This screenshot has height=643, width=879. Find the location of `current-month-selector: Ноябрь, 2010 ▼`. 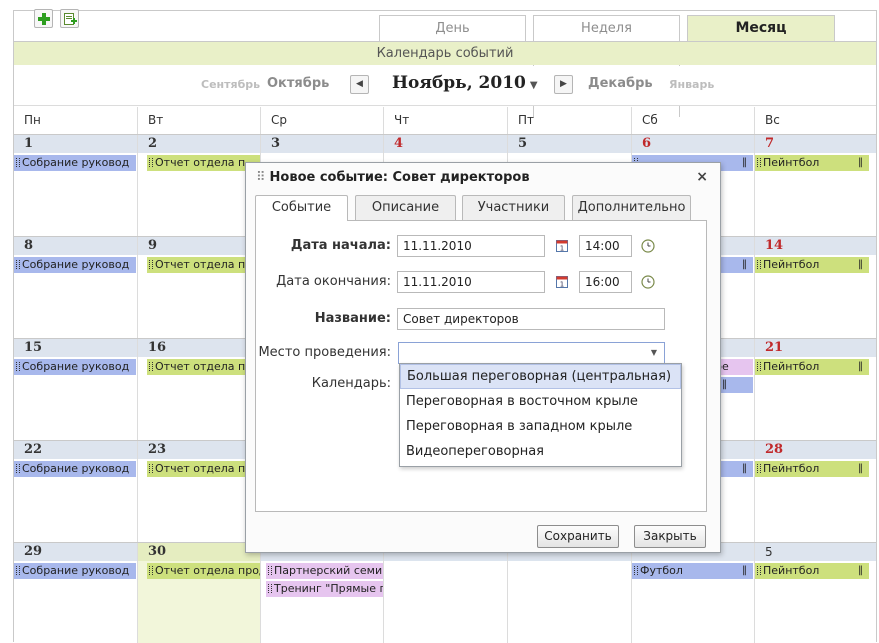

current-month-selector: Ноябрь, 2010 ▼ is located at coordinates (465, 83).